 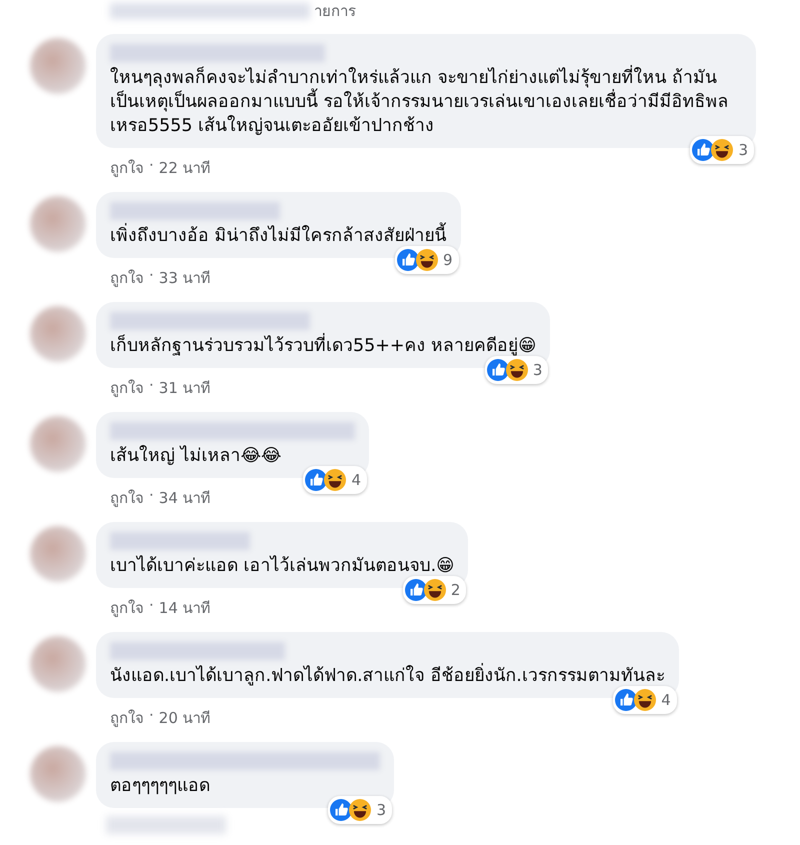 I want to click on reaction-summary: 9, so click(x=427, y=260).